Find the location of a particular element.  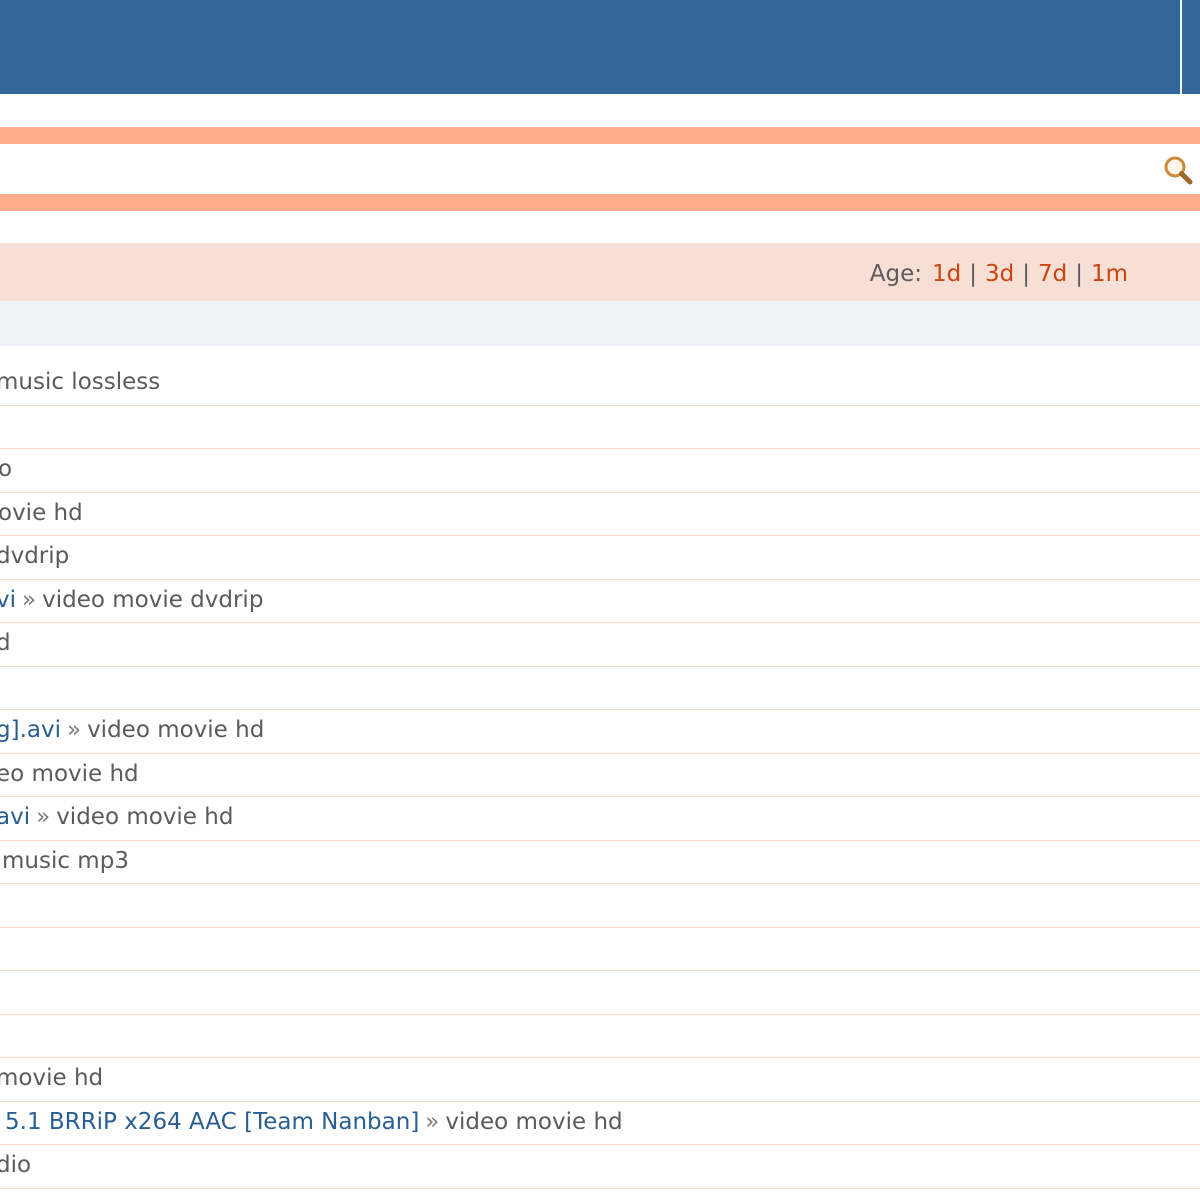

result-cell: ovie hd is located at coordinates (41, 513).